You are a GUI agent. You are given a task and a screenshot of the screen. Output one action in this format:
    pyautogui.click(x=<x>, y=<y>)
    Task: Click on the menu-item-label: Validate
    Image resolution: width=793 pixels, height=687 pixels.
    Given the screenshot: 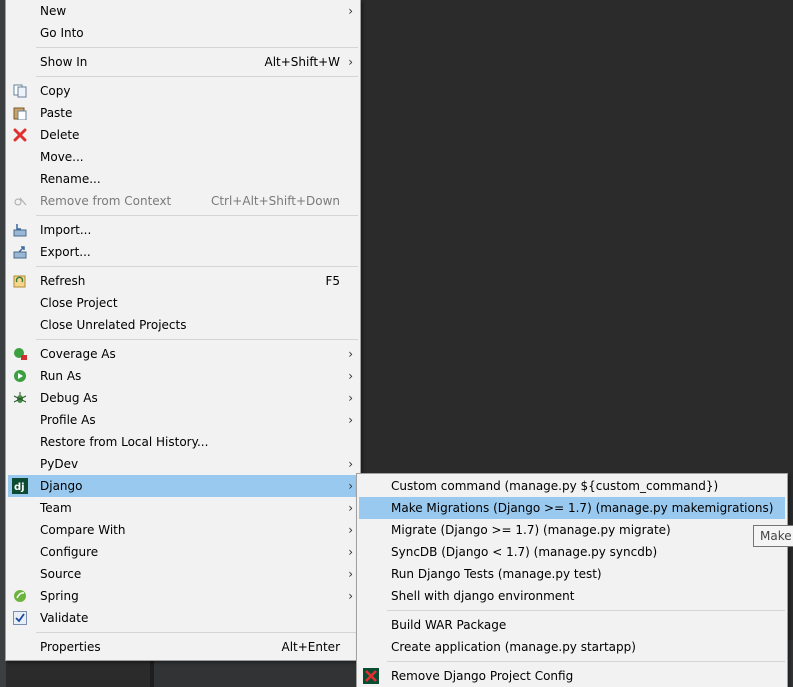 What is the action you would take?
    pyautogui.click(x=64, y=618)
    